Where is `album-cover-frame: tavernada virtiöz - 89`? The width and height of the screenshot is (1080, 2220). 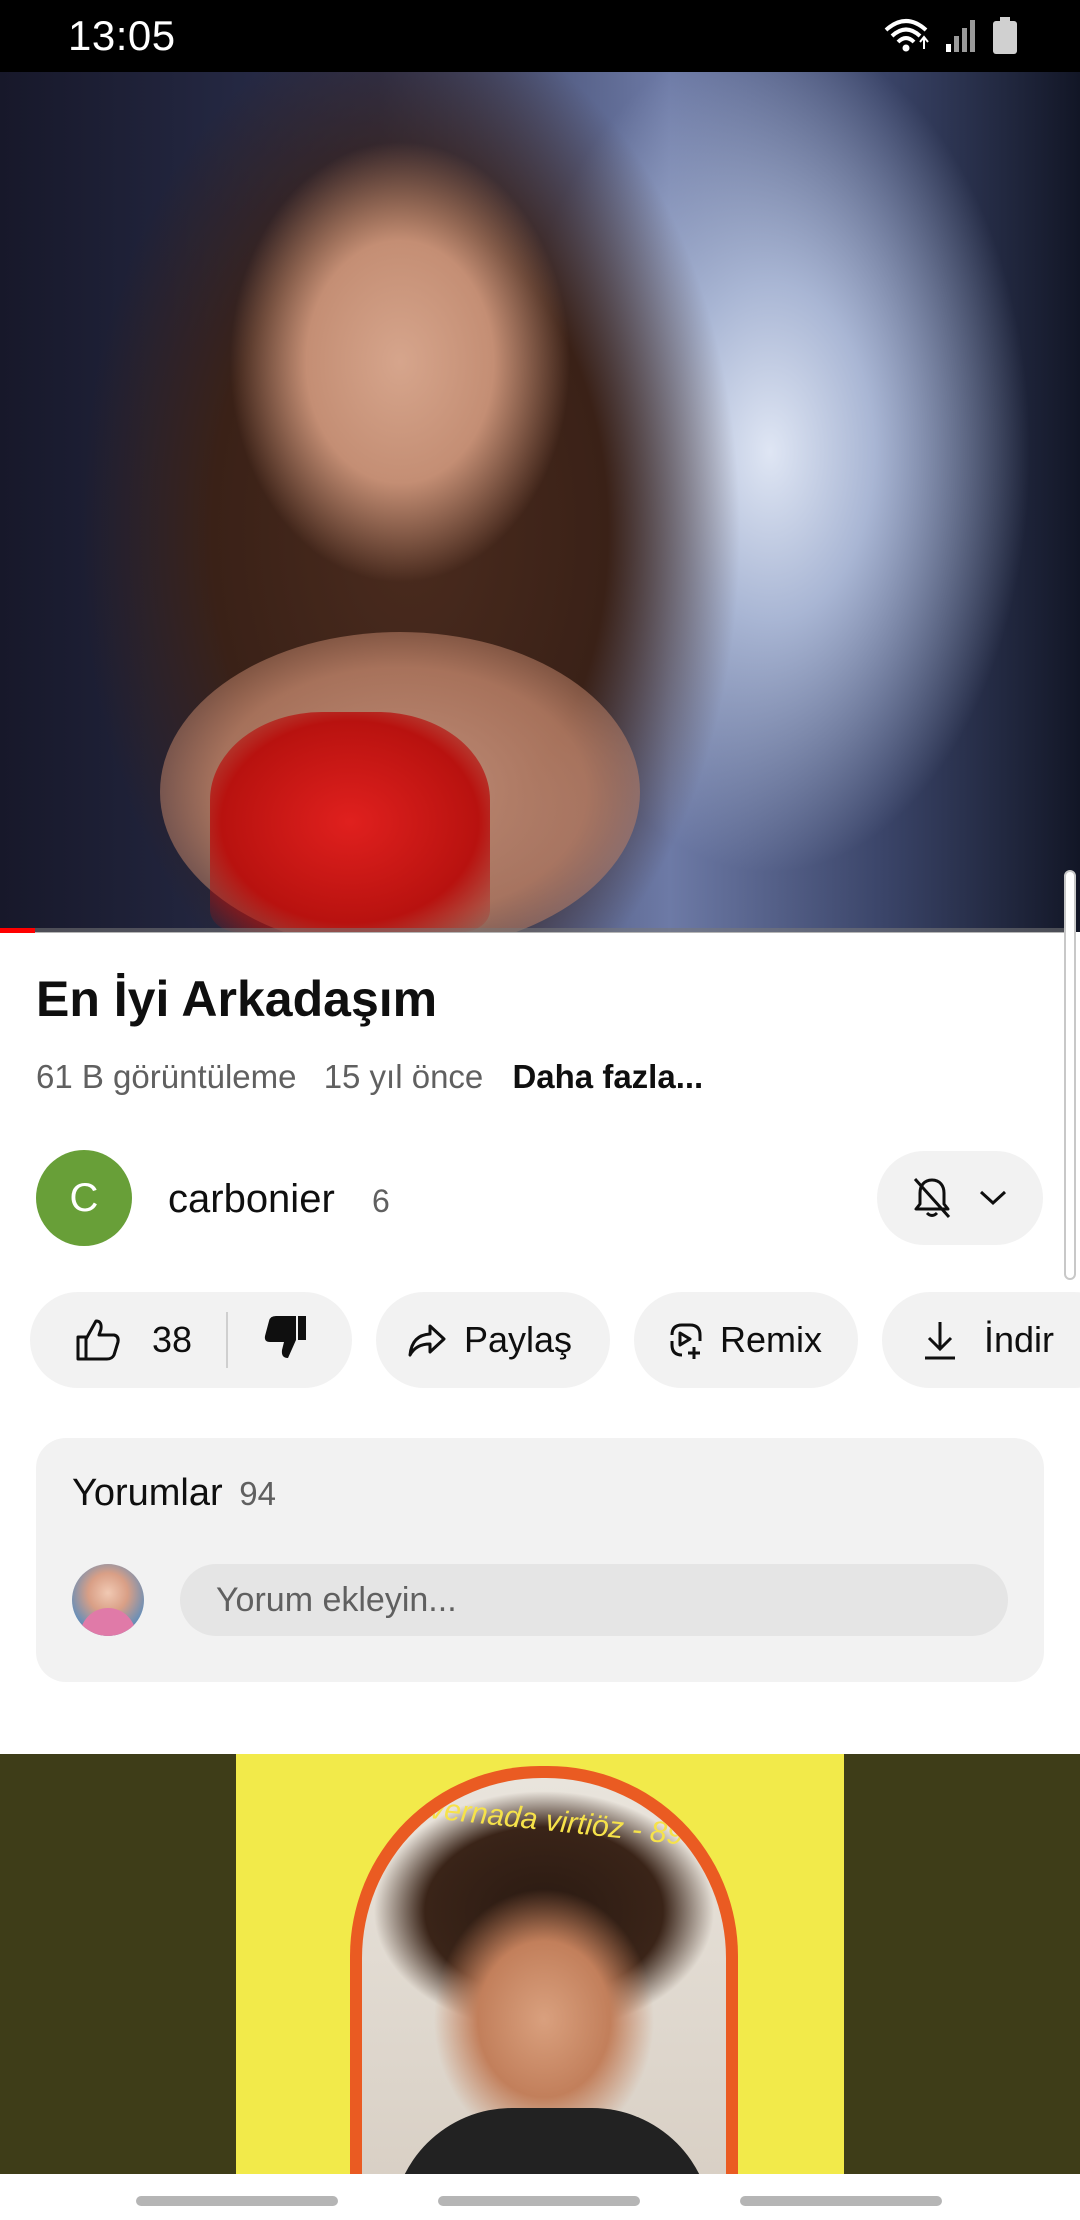 album-cover-frame: tavernada virtiöz - 89 is located at coordinates (544, 1970).